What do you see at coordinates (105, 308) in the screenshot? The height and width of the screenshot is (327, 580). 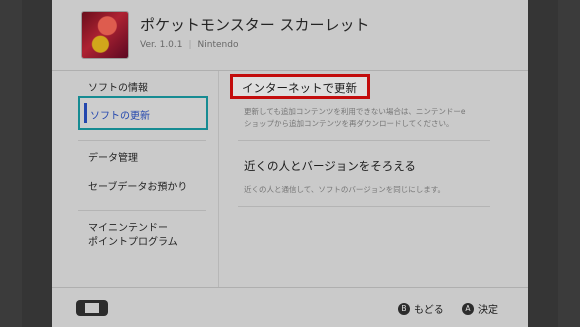 I see `joycon-right-shape` at bounding box center [105, 308].